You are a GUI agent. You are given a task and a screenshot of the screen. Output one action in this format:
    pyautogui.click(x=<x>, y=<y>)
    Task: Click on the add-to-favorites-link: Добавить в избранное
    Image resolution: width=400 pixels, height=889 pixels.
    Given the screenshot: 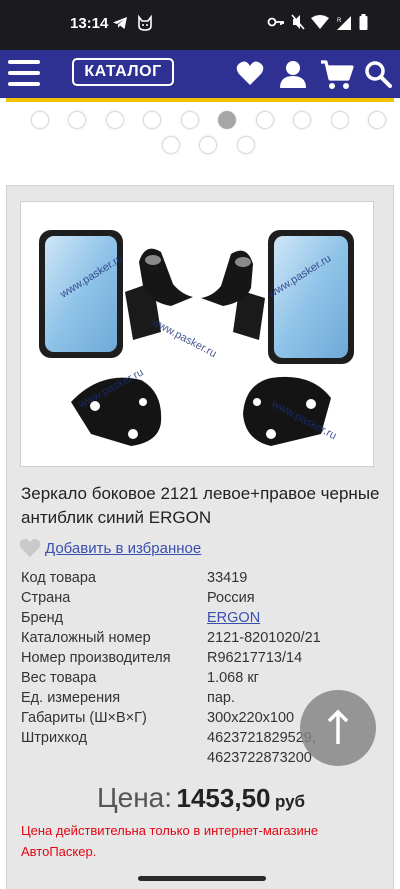 What is the action you would take?
    pyautogui.click(x=123, y=548)
    